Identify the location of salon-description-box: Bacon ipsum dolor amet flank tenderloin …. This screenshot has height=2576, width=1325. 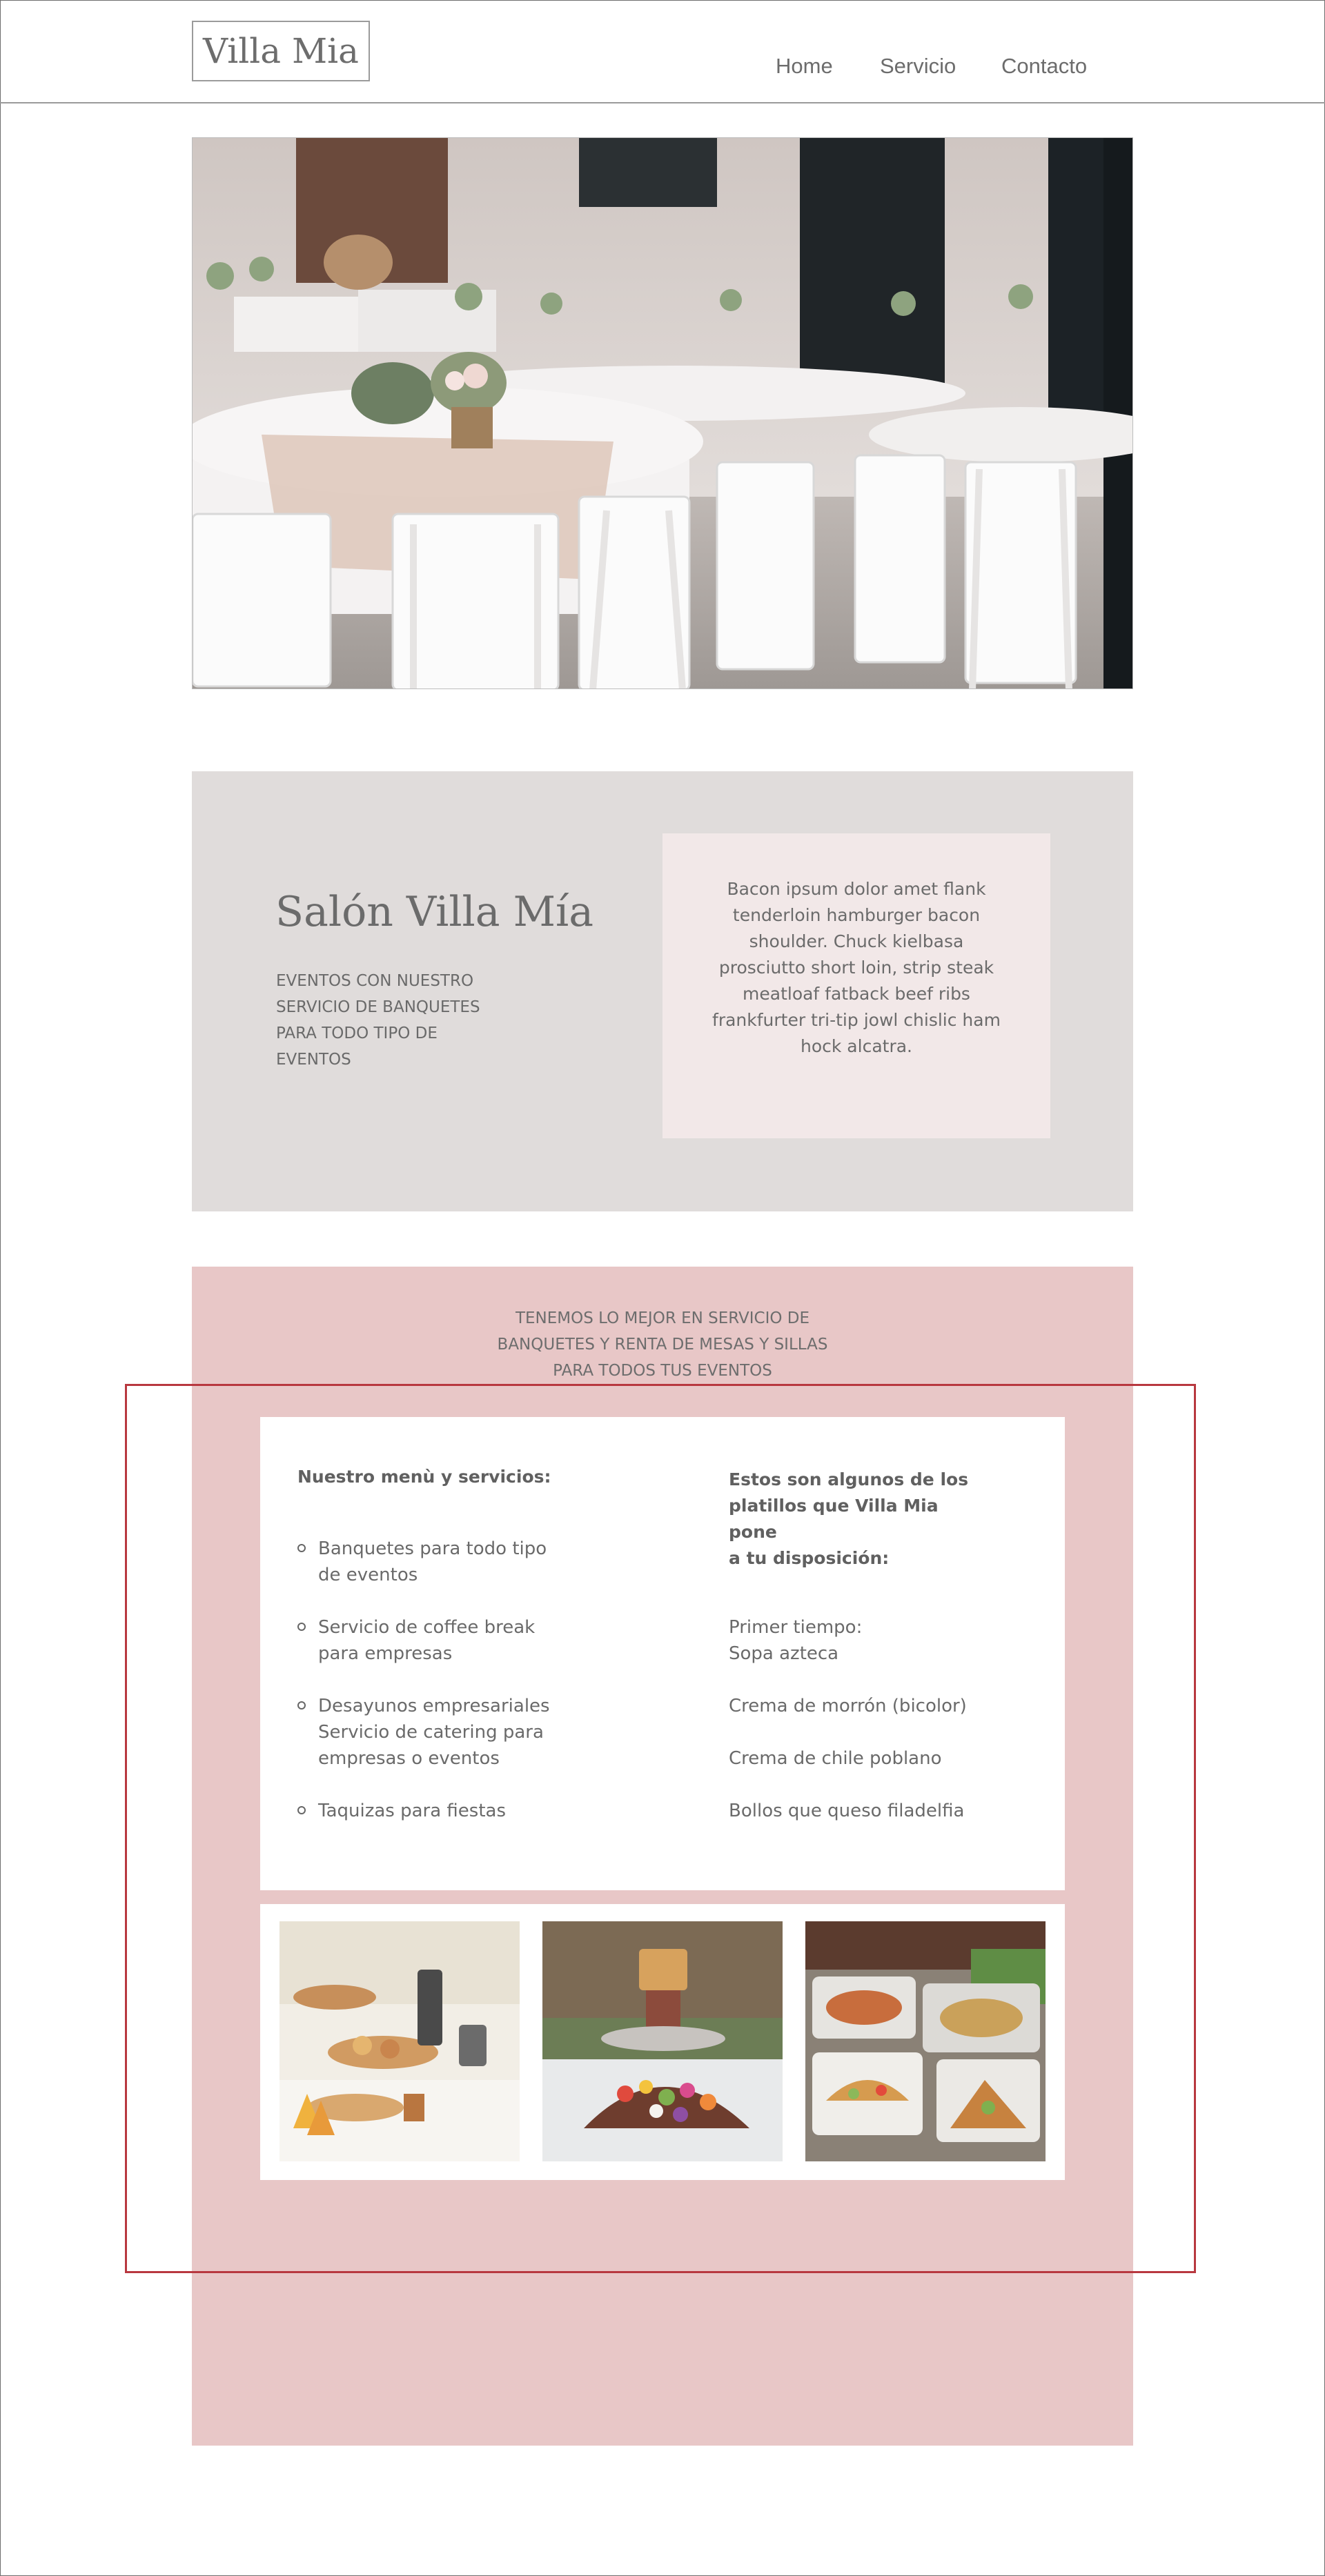
(856, 985).